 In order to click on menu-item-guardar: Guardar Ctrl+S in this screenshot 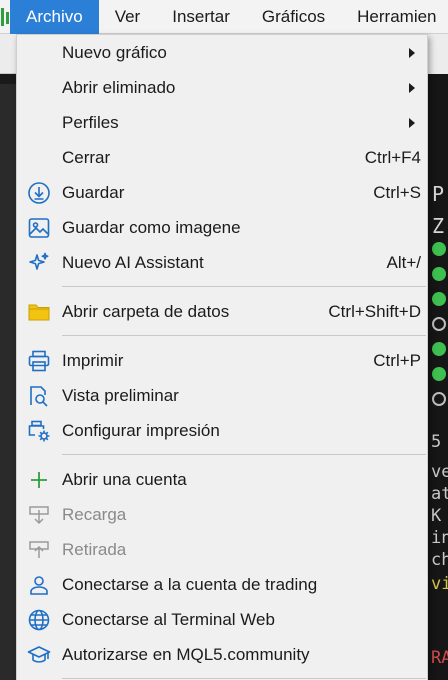, I will do `click(222, 192)`.